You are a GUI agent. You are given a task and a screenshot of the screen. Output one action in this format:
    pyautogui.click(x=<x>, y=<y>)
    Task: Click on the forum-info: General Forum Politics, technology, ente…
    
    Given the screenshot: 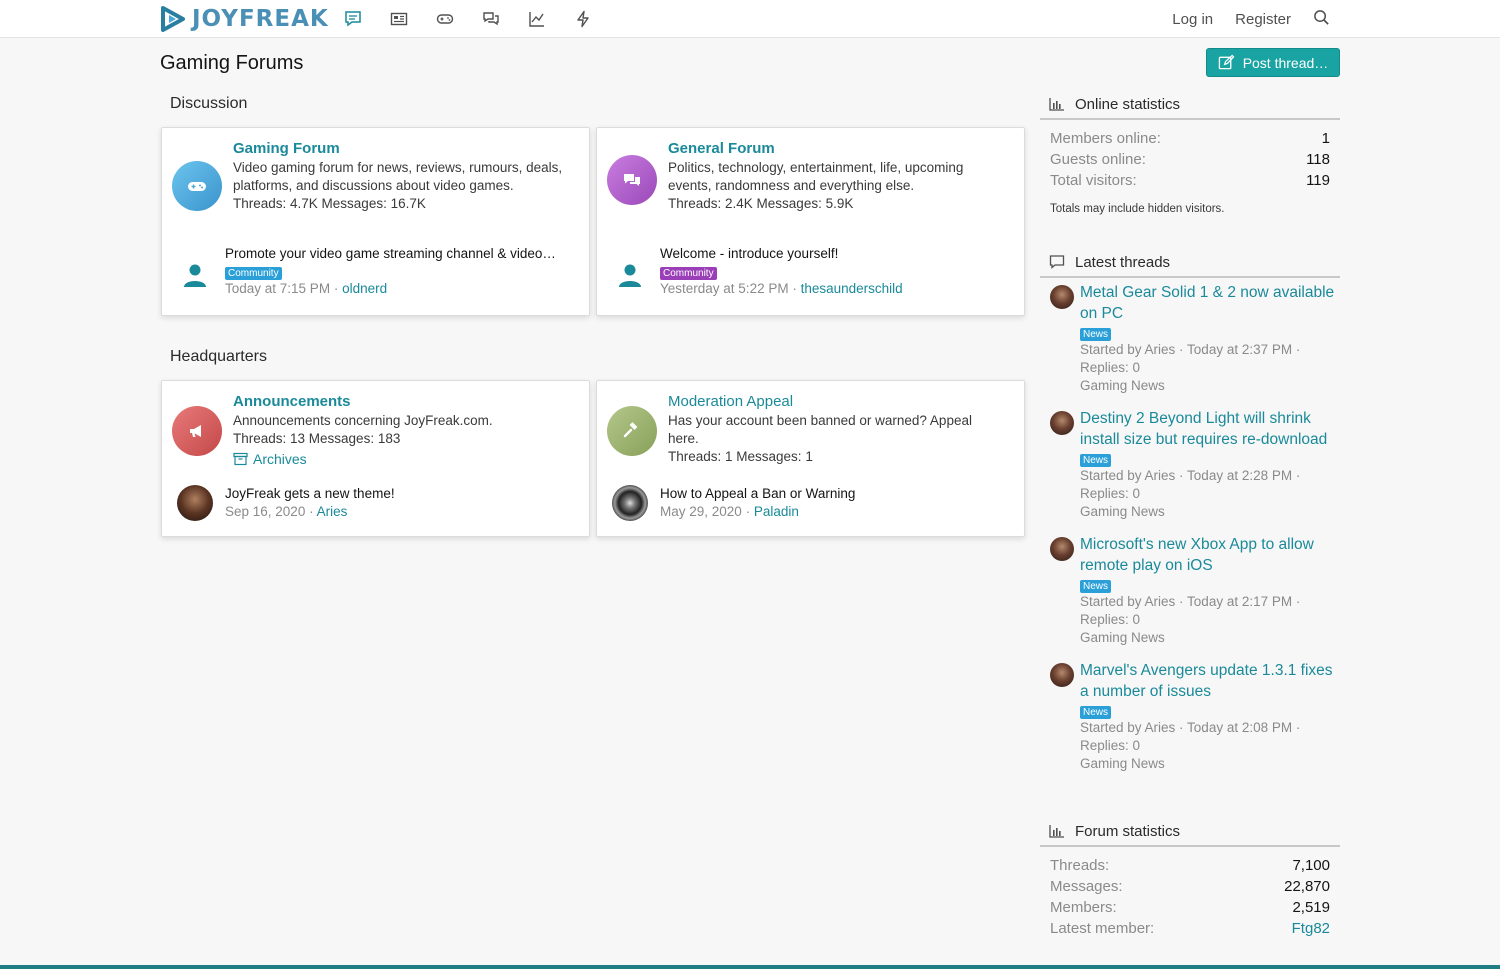 What is the action you would take?
    pyautogui.click(x=836, y=176)
    